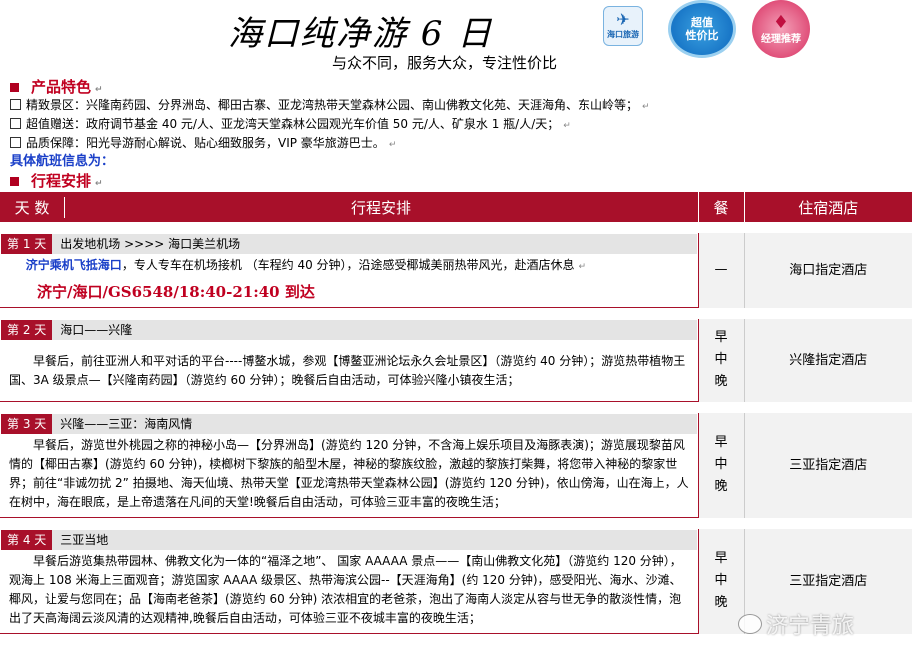  Describe the element at coordinates (721, 270) in the screenshot. I see `meal-cell: —` at that location.